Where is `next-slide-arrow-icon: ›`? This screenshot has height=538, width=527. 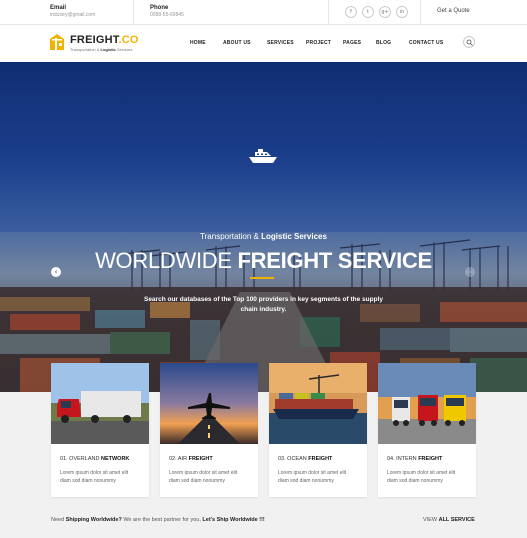 next-slide-arrow-icon: › is located at coordinates (470, 272).